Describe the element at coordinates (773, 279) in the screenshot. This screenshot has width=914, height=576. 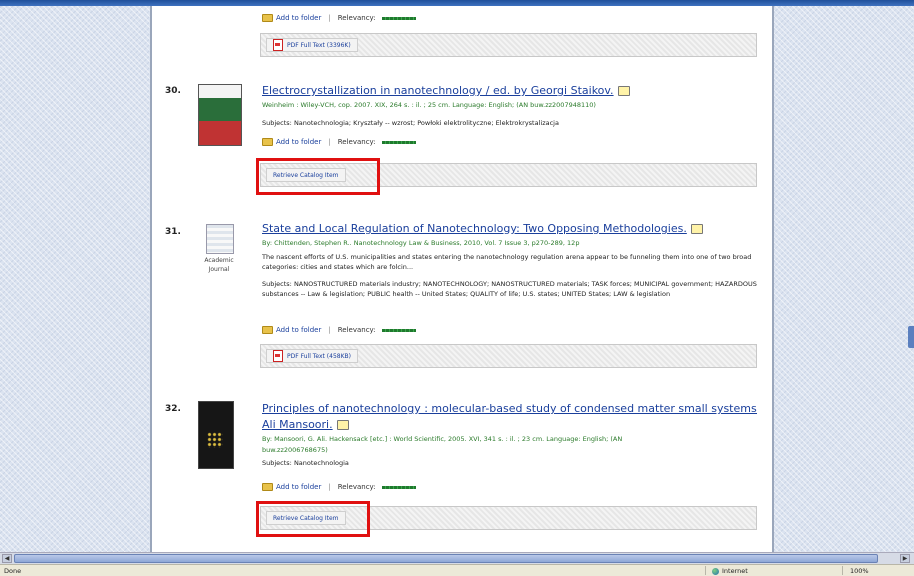
I see `content-border-right` at that location.